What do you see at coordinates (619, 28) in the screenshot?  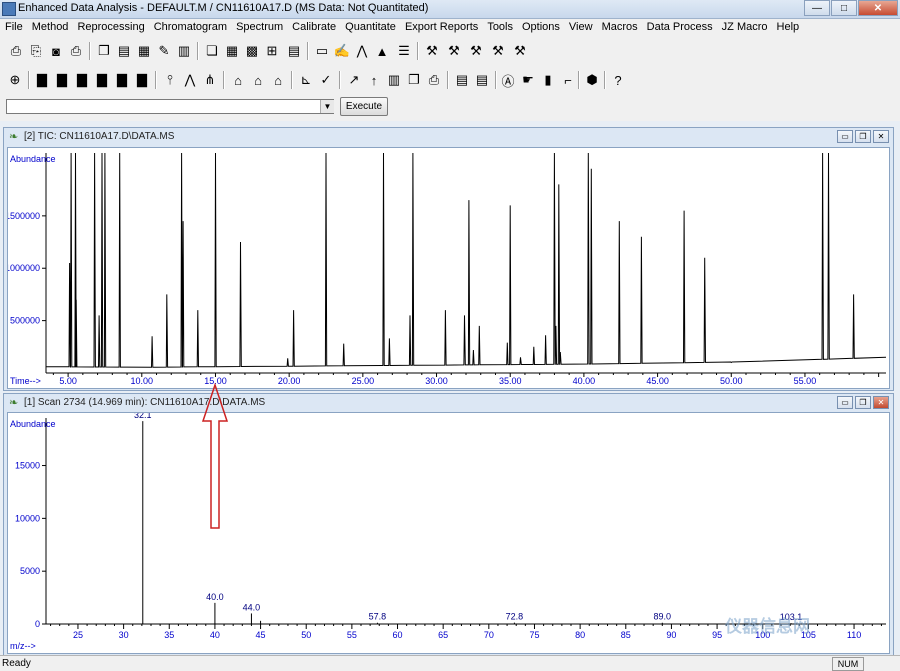 I see `menu-macros: Macros` at bounding box center [619, 28].